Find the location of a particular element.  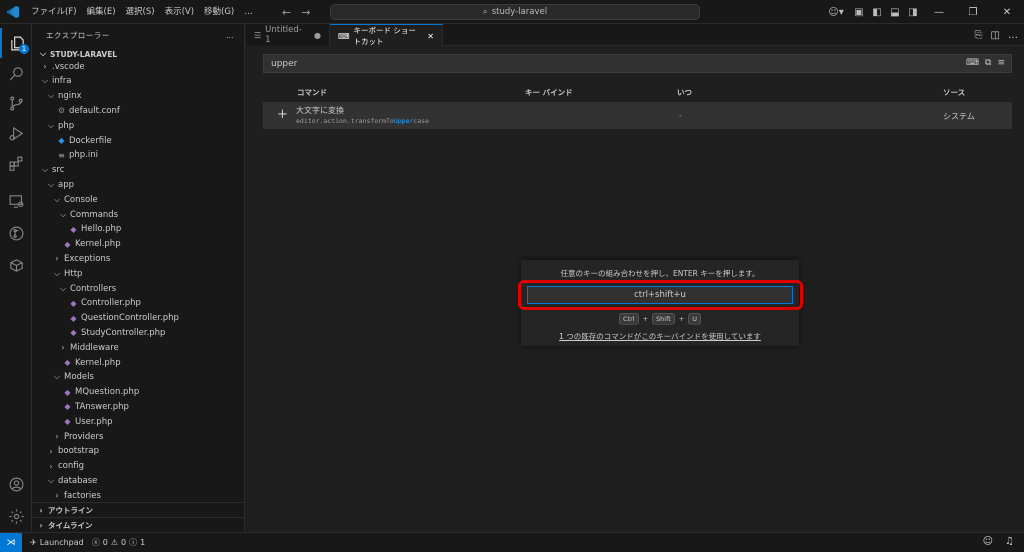

gitlens-icon is located at coordinates (16, 233).